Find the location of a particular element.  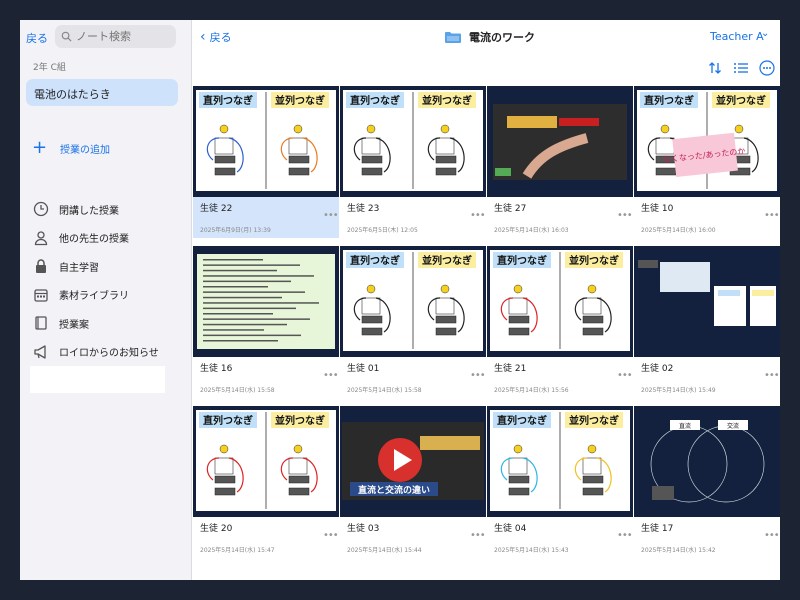

student-card: 生徒 02 ••• 2025年5月14日(水) 15:49 is located at coordinates (707, 326).